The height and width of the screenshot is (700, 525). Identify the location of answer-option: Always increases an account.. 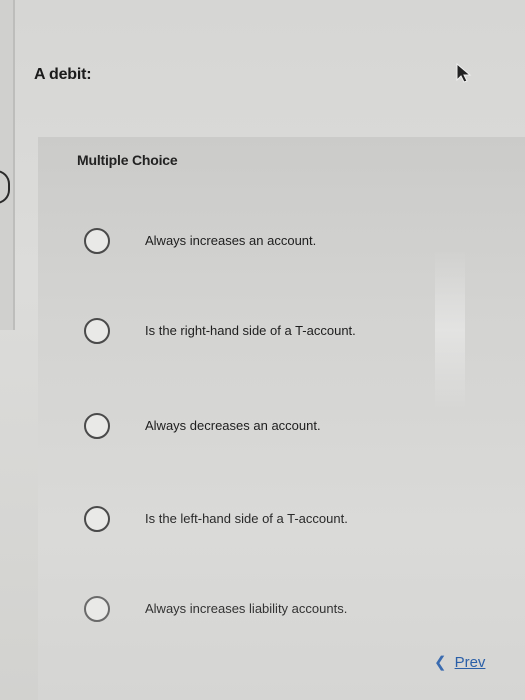
(274, 244).